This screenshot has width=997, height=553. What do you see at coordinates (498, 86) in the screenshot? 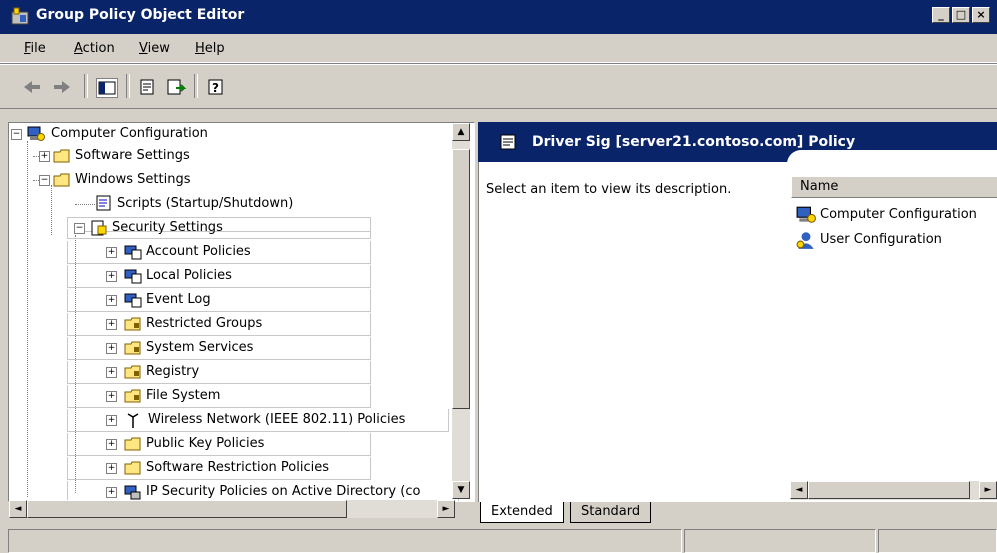
I see `toolbar: ?` at bounding box center [498, 86].